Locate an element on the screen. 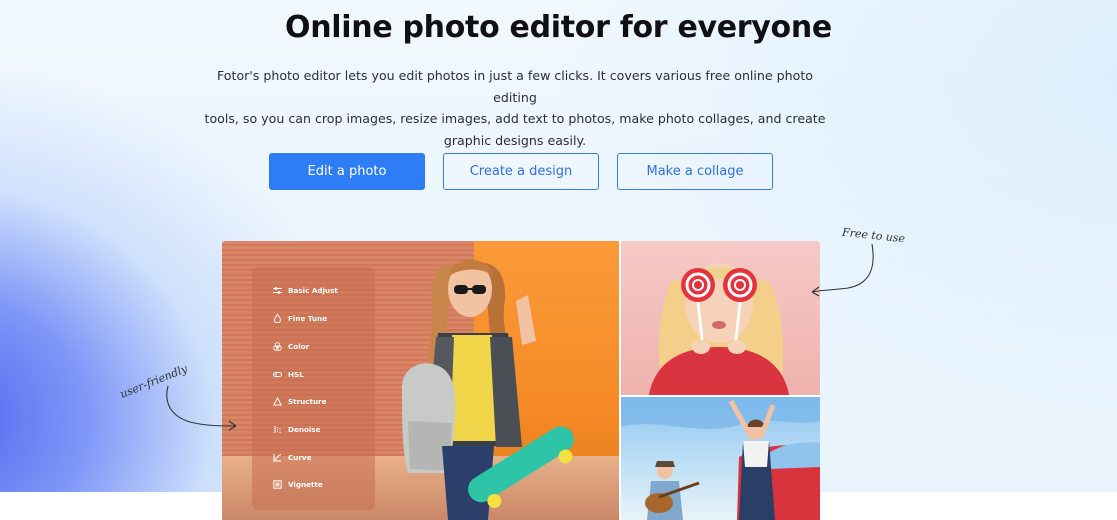 This screenshot has height=520, width=1117. curve-icon is located at coordinates (277, 457).